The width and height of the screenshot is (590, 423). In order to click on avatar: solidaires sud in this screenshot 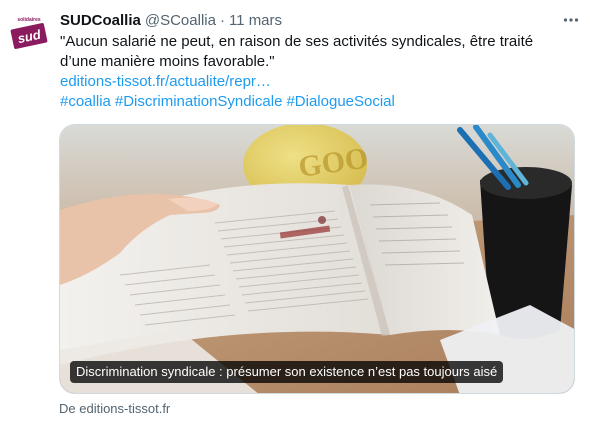, I will do `click(29, 30)`.